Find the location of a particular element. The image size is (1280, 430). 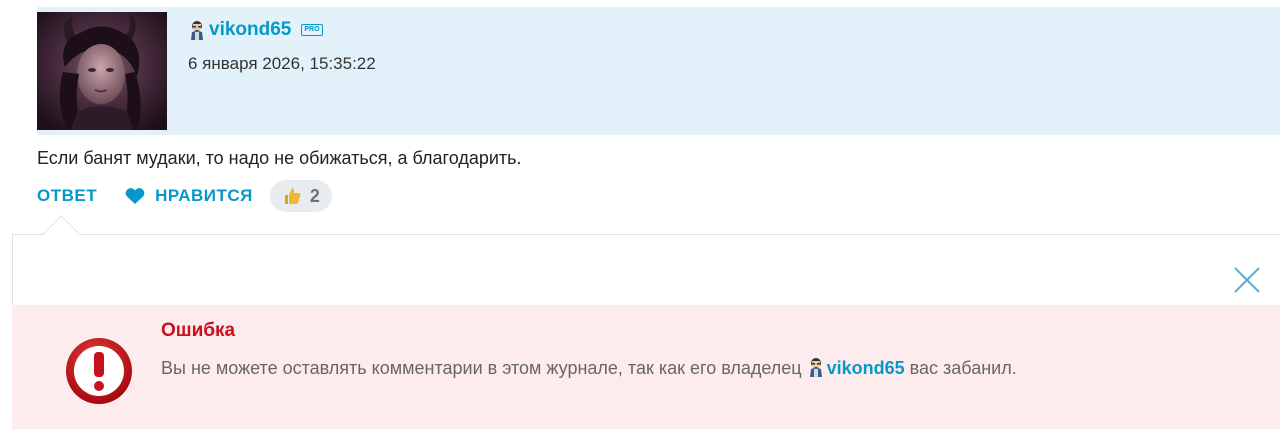

like-count: 2 is located at coordinates (314, 195).